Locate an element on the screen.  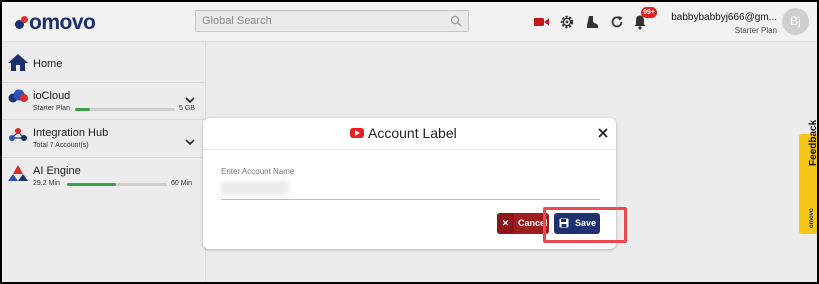
feedback-tab: Feedback omovo is located at coordinates (808, 177).